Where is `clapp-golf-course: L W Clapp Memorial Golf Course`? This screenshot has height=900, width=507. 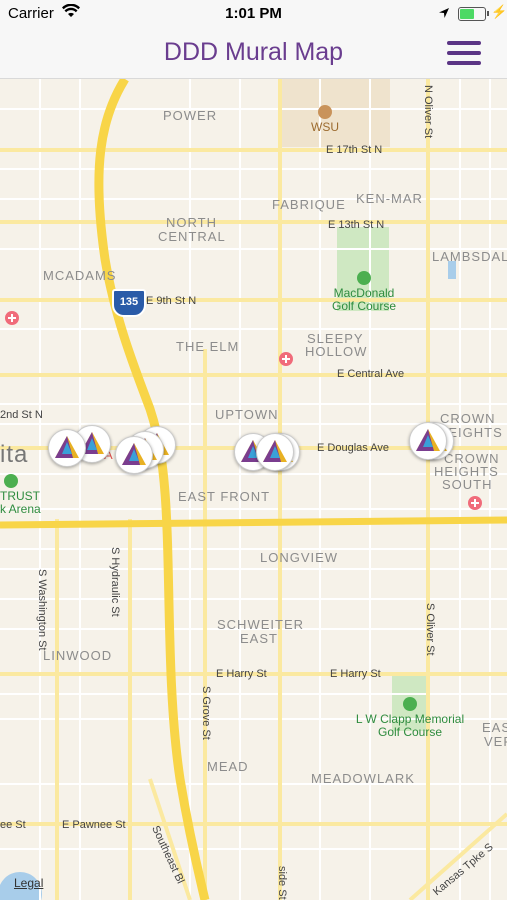 clapp-golf-course: L W Clapp Memorial Golf Course is located at coordinates (410, 718).